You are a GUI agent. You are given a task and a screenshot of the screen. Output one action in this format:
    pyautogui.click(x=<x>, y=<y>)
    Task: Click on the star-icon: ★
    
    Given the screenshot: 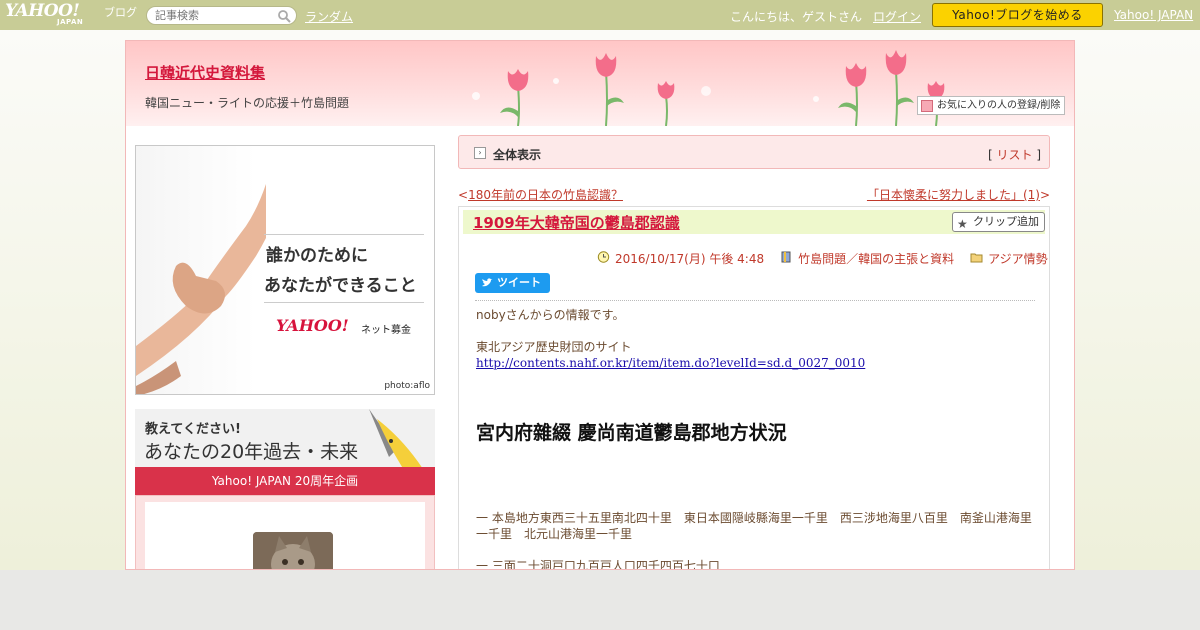 What is the action you would take?
    pyautogui.click(x=962, y=224)
    